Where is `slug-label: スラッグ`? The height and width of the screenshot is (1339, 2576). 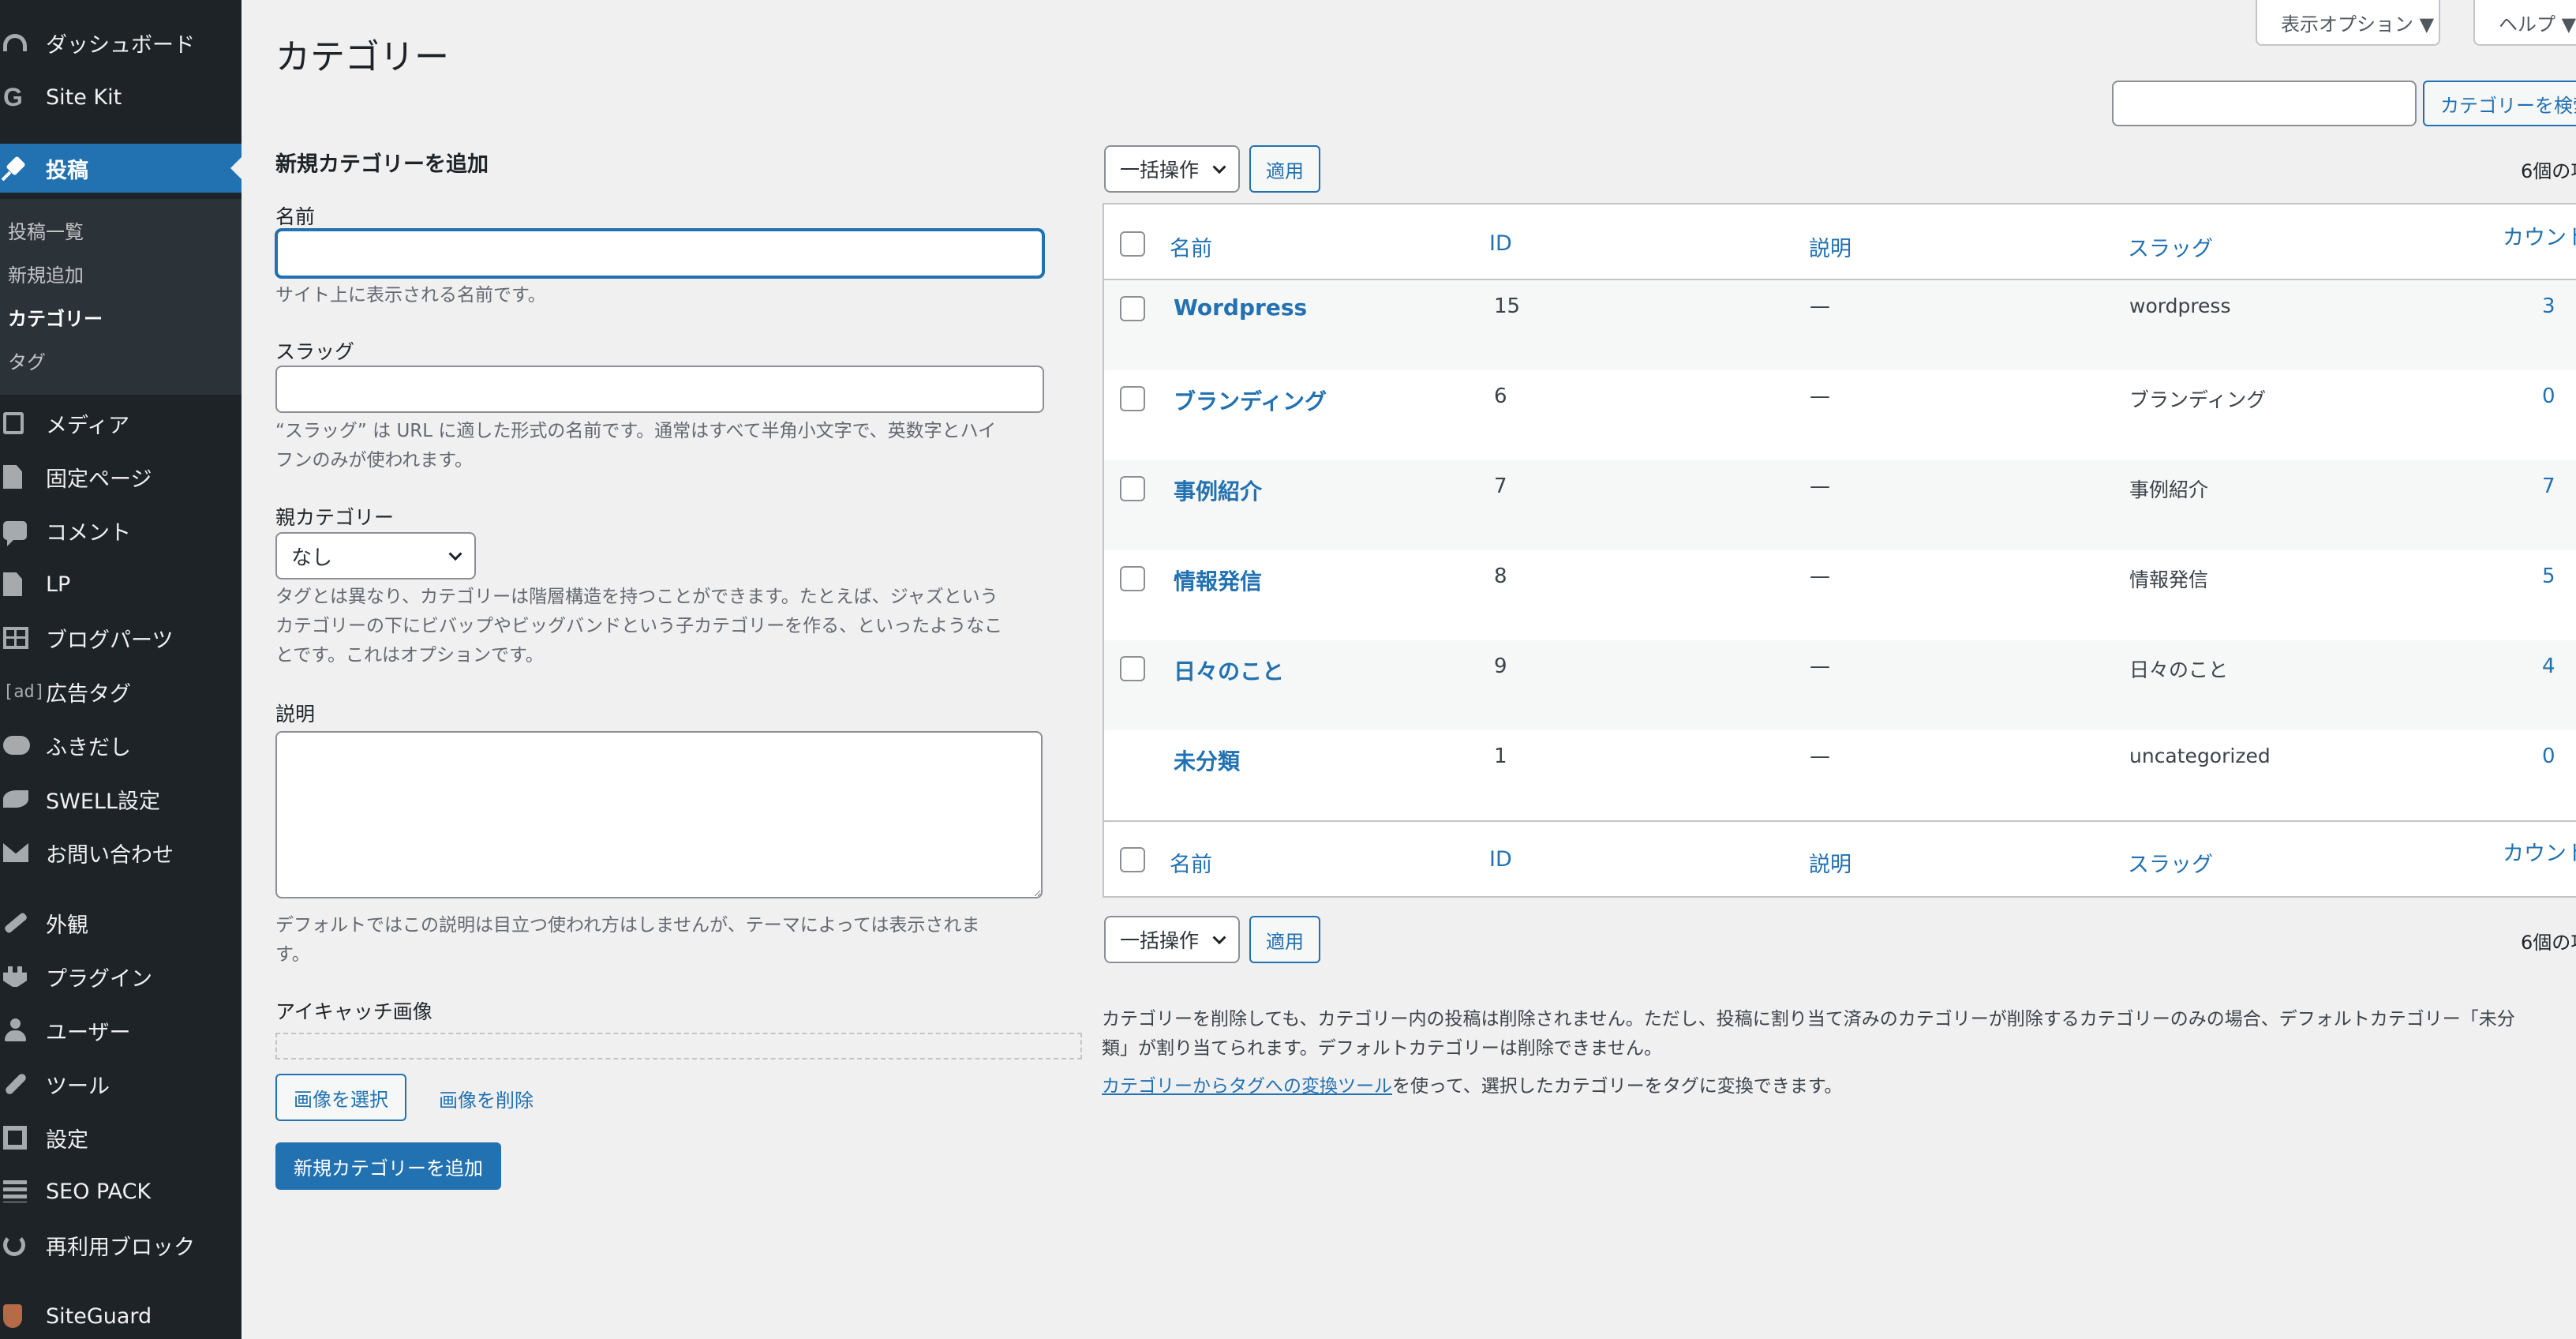
slug-label: スラッグ is located at coordinates (315, 352).